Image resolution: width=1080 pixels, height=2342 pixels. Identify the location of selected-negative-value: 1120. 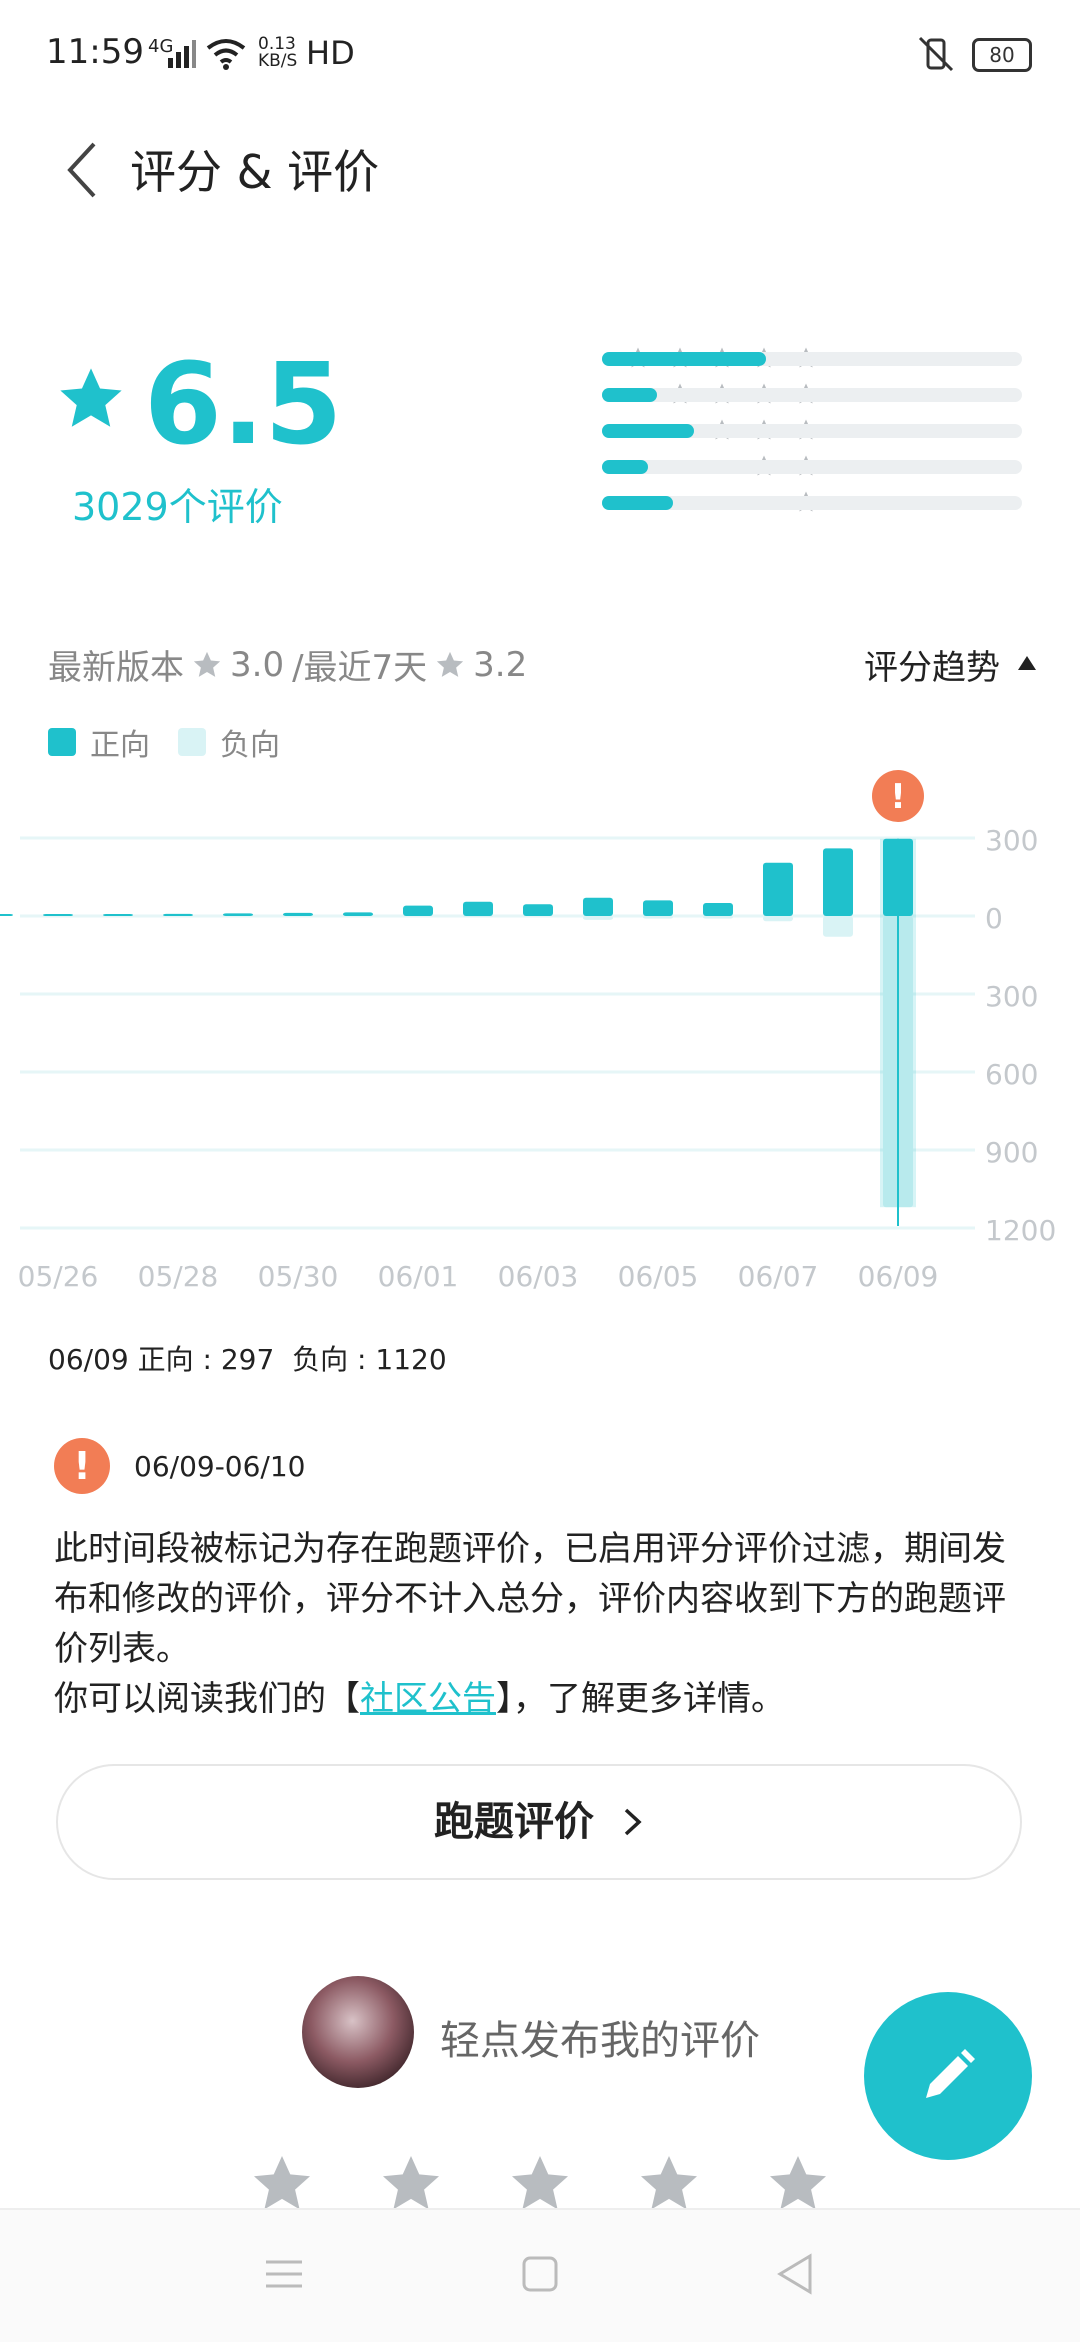
(411, 1359).